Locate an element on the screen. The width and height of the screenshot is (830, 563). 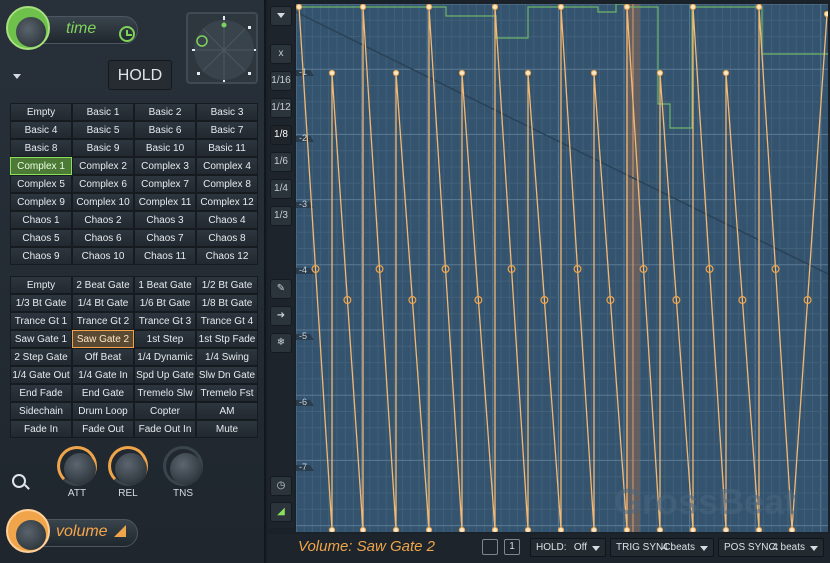
time-preset-button: Chaos 6 is located at coordinates (103, 238).